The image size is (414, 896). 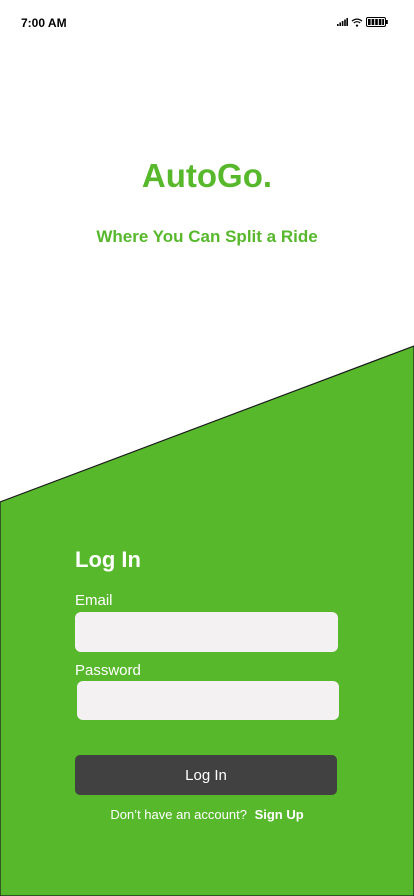 What do you see at coordinates (108, 559) in the screenshot?
I see `login-heading: Log In` at bounding box center [108, 559].